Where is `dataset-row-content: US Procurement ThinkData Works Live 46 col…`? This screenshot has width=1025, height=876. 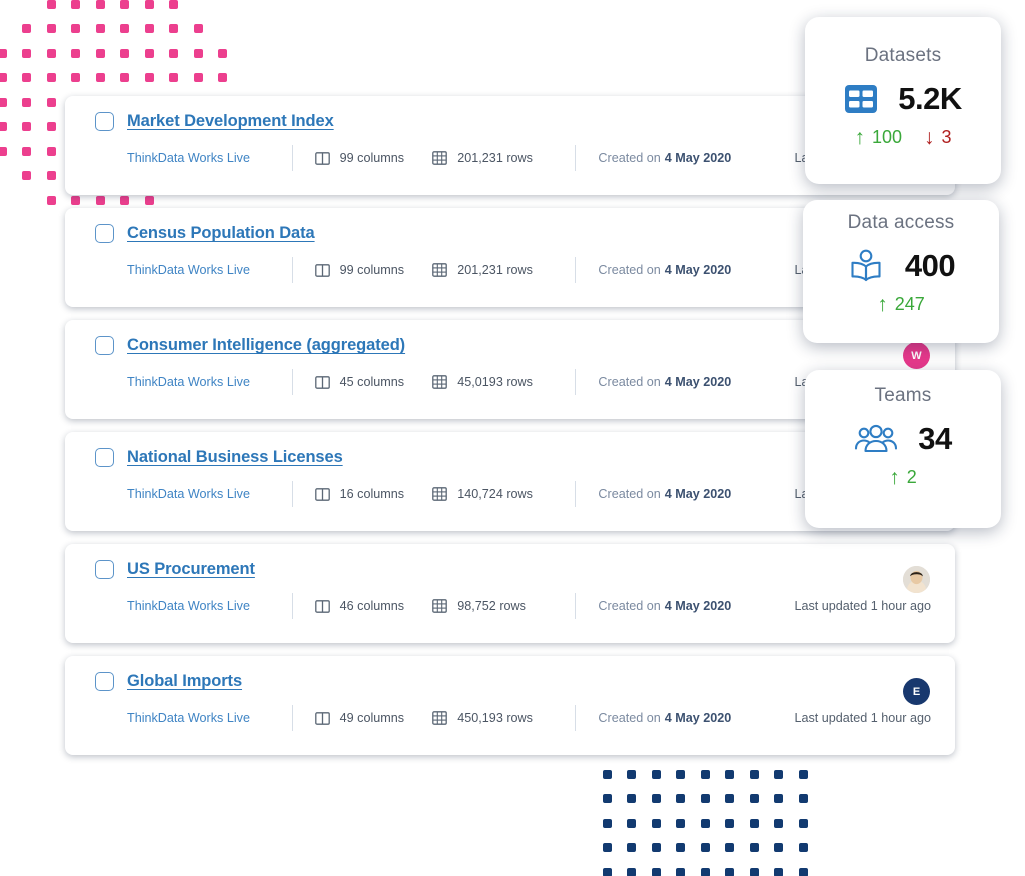 dataset-row-content: US Procurement ThinkData Works Live 46 col… is located at coordinates (510, 593).